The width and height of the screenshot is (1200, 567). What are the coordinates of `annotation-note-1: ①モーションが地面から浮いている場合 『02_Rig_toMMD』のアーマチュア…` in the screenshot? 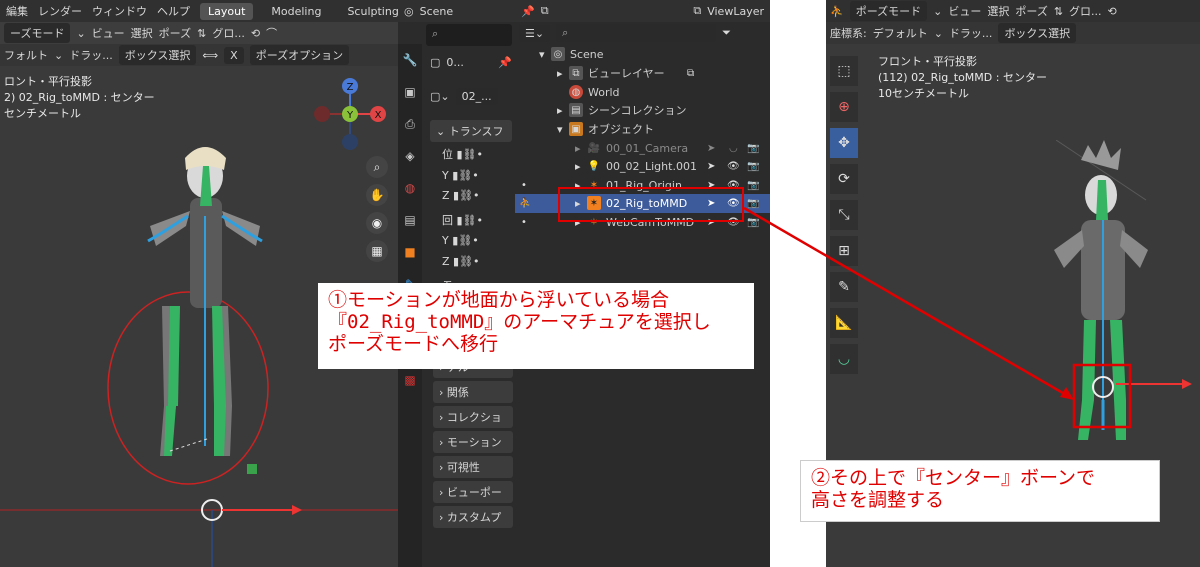 It's located at (536, 326).